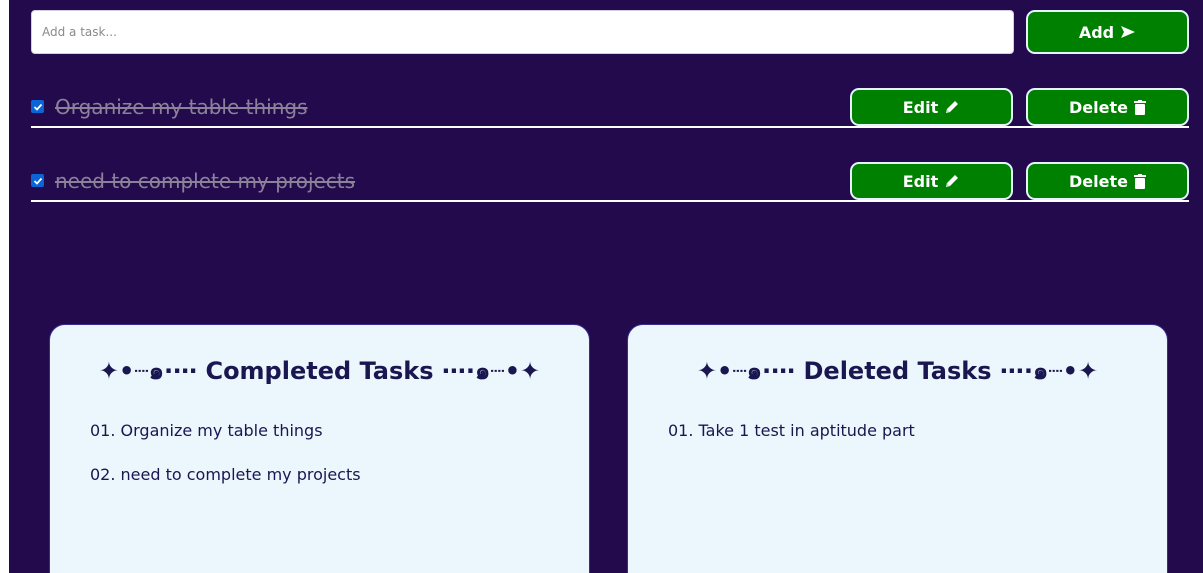 Image resolution: width=1203 pixels, height=573 pixels. I want to click on add-task-row: Add, so click(610, 32).